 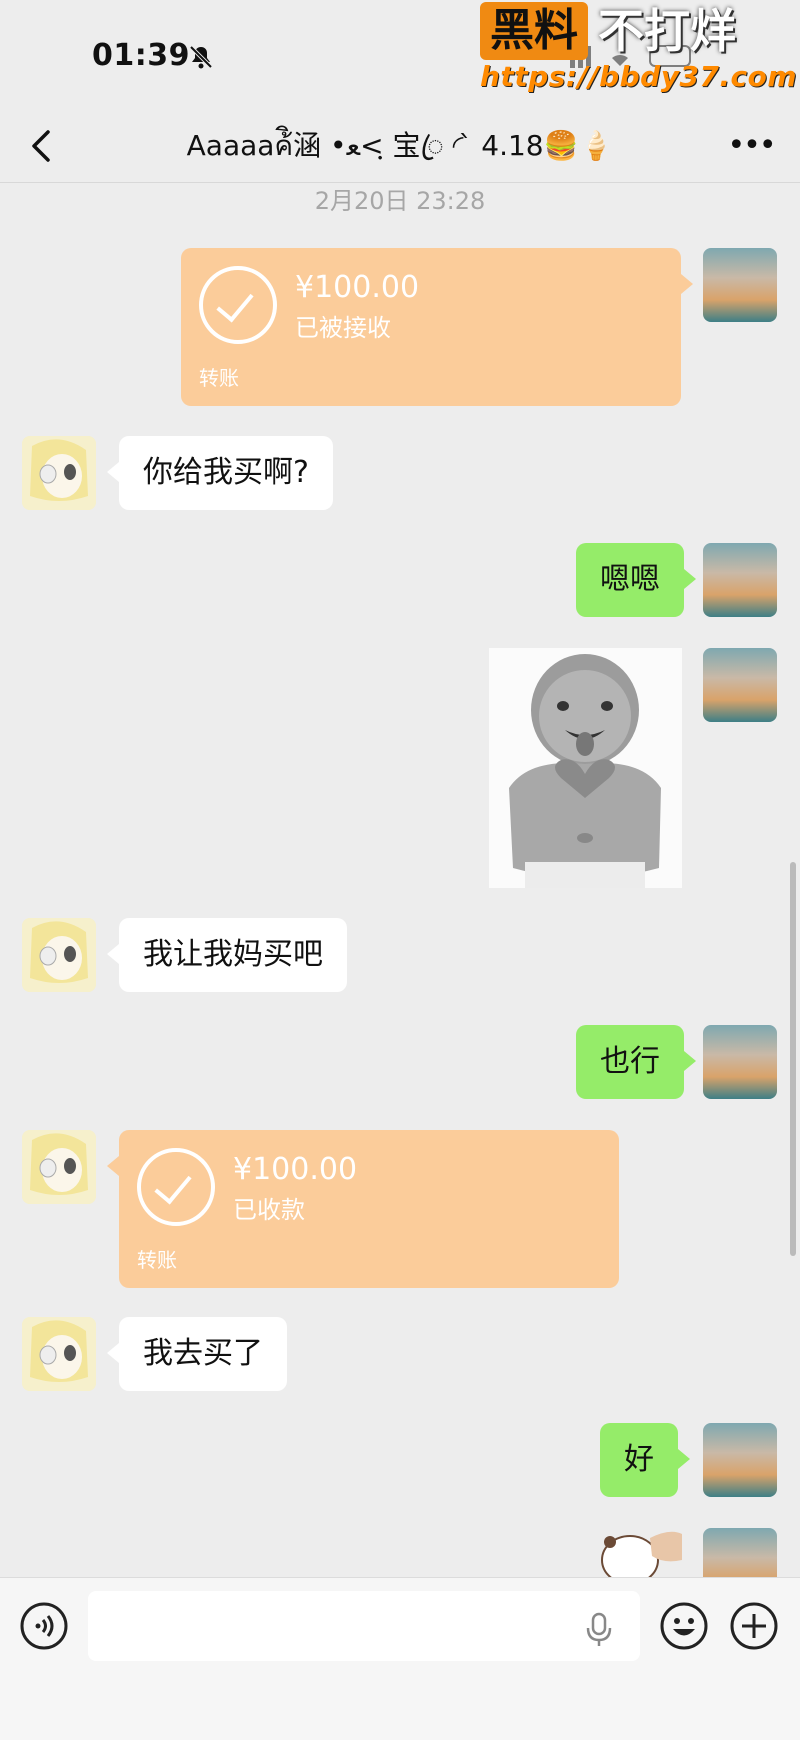 What do you see at coordinates (793, 1059) in the screenshot?
I see `scrollbar` at bounding box center [793, 1059].